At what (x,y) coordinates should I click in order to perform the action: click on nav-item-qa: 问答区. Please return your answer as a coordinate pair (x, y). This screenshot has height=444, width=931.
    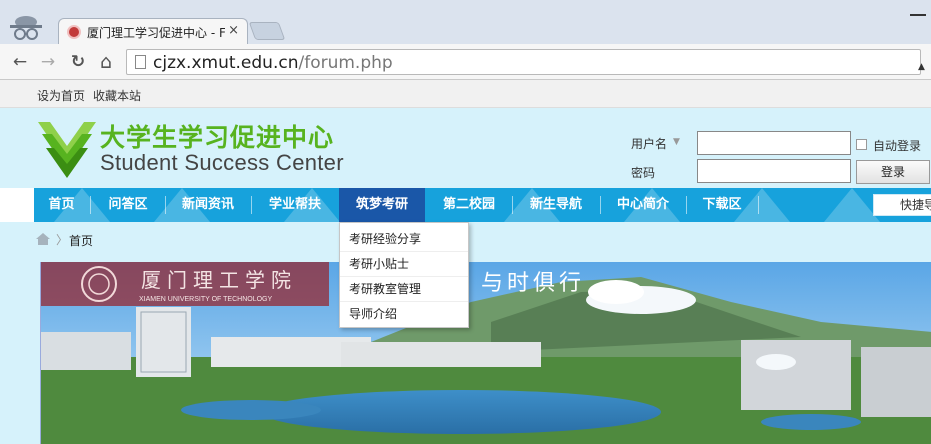
    Looking at the image, I should click on (128, 205).